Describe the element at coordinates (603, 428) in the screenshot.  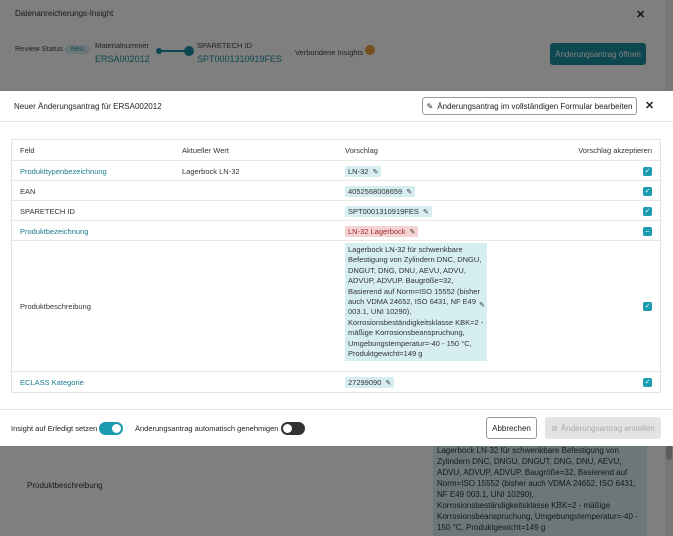
I see `create-request-button: ⊘ Änderungsantrag erstellen` at that location.